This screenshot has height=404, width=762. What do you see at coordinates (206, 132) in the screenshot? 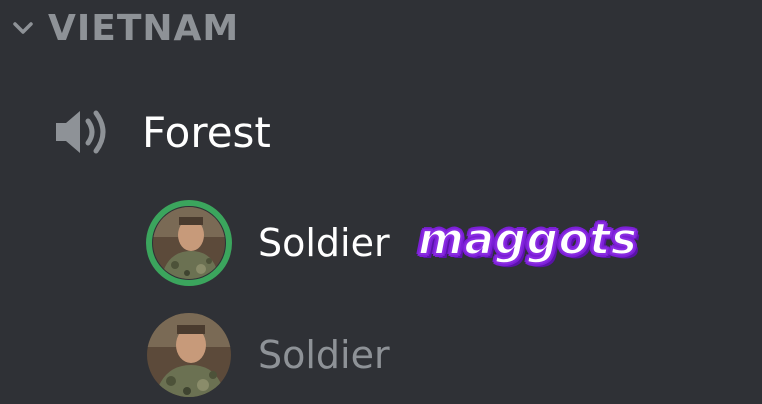
I see `channel-name: Forest` at bounding box center [206, 132].